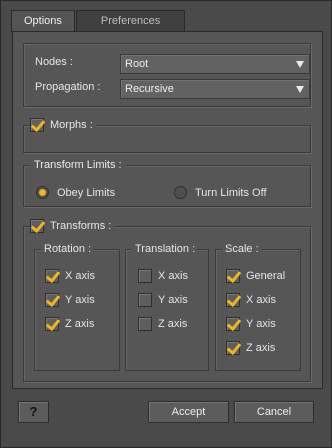 The height and width of the screenshot is (448, 332). I want to click on transform-limits-title: Transform Limits :, so click(78, 165).